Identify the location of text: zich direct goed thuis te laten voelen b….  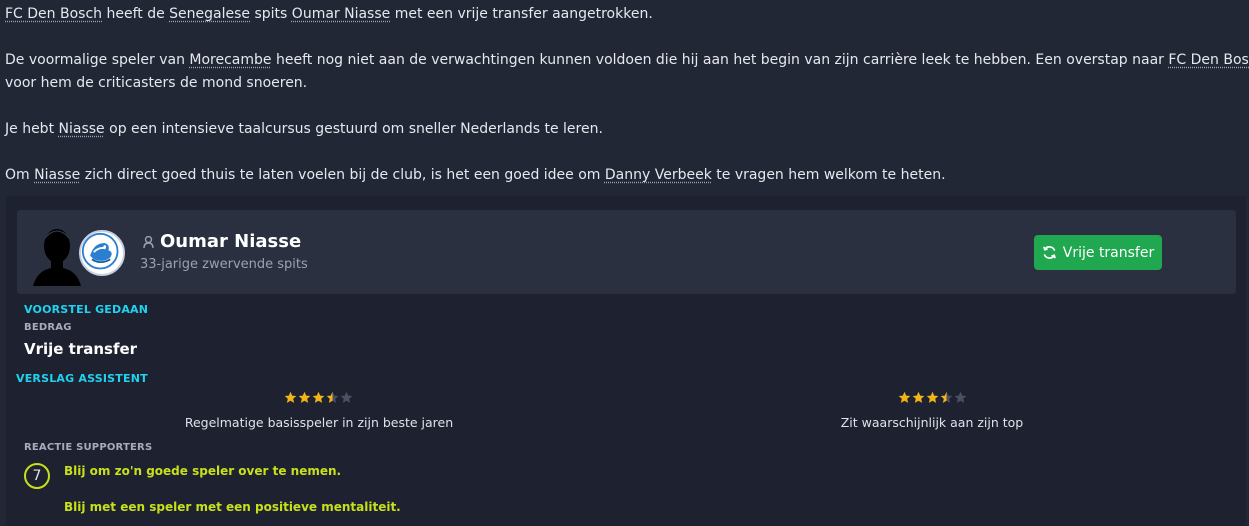
(342, 175).